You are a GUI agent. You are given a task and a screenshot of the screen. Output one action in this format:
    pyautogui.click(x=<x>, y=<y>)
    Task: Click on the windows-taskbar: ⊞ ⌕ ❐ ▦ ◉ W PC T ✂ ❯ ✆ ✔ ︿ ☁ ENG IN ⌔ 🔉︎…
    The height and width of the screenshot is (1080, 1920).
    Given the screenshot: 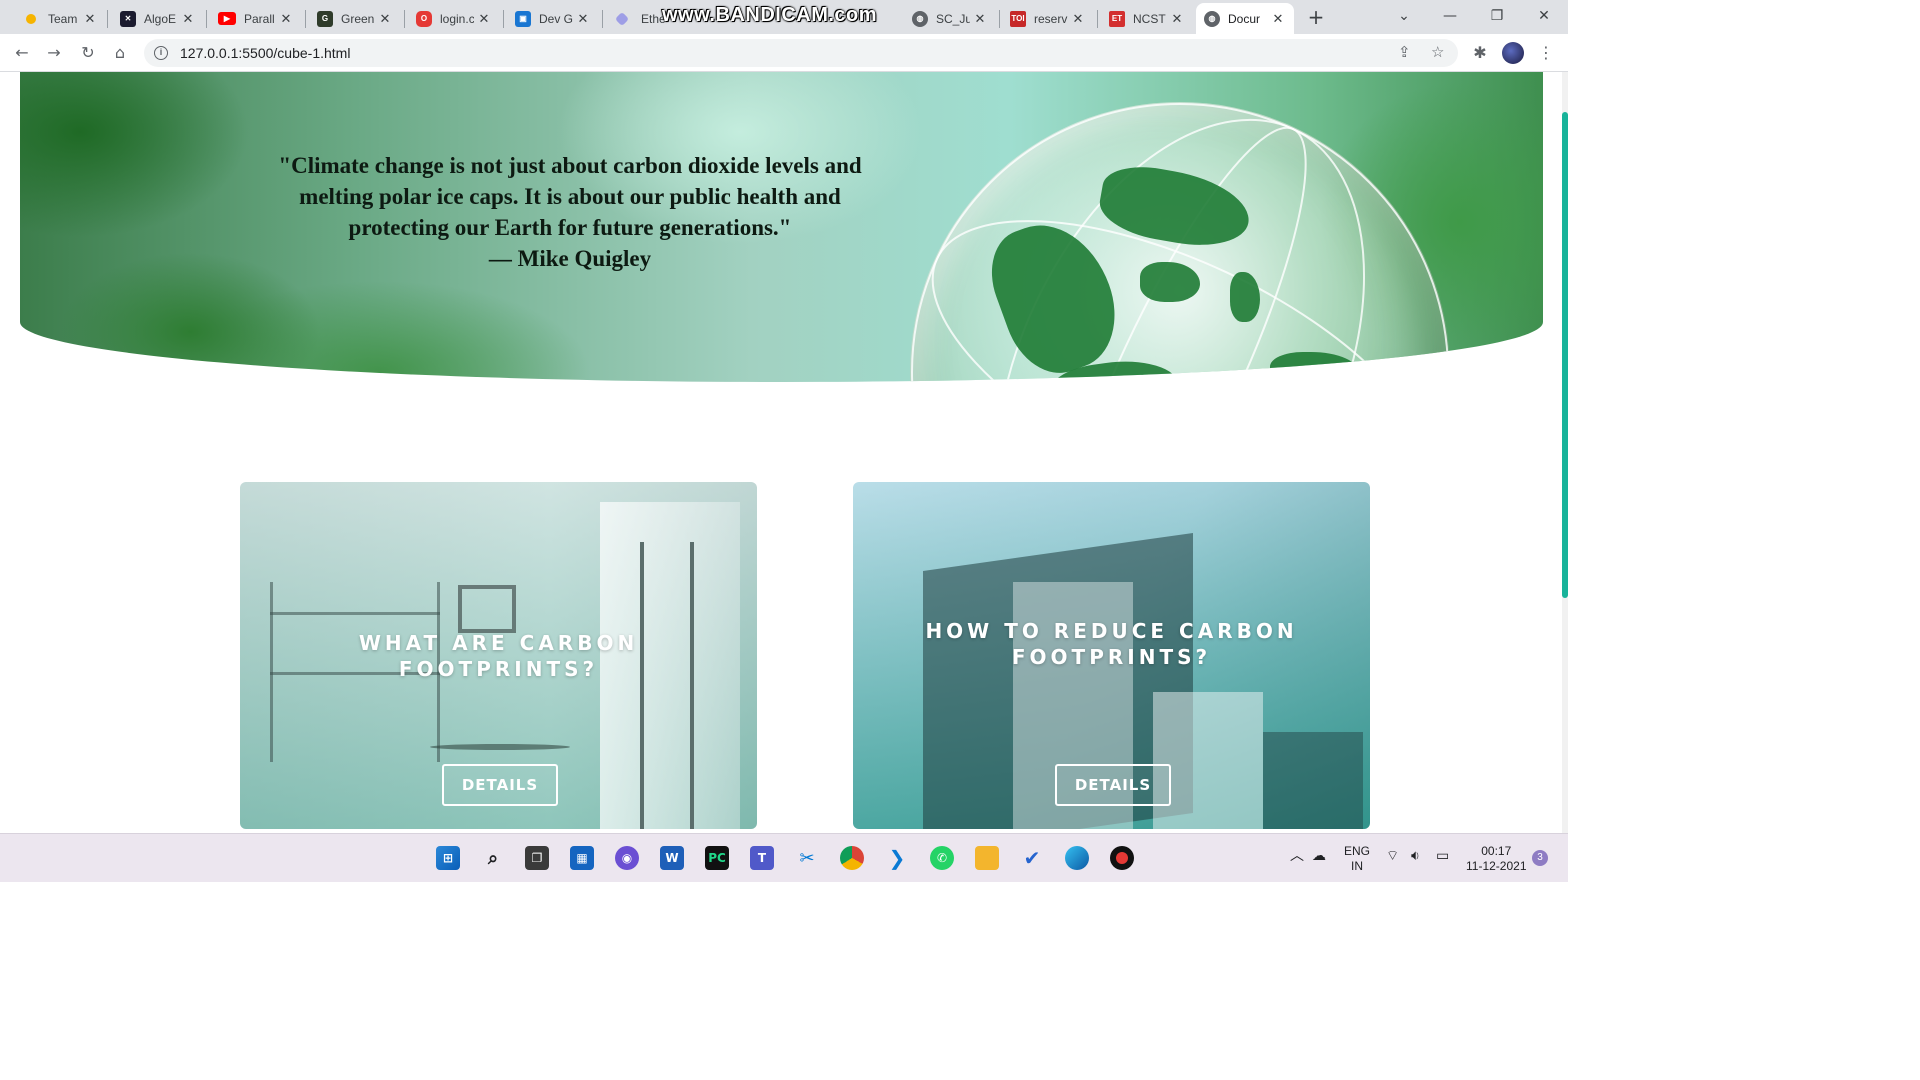 What is the action you would take?
    pyautogui.click(x=784, y=857)
    